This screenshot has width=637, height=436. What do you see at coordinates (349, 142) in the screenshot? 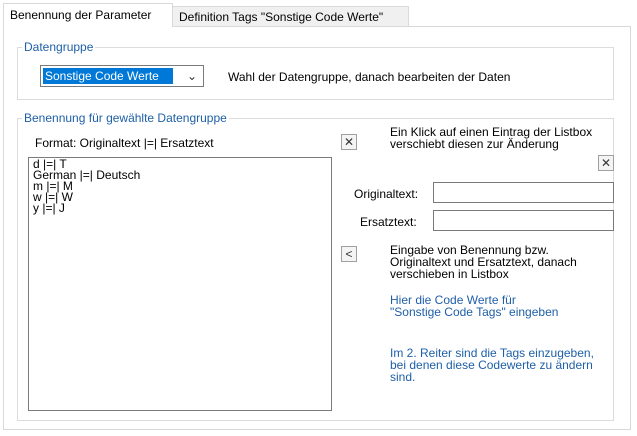
I see `delete-list-button: ✕` at bounding box center [349, 142].